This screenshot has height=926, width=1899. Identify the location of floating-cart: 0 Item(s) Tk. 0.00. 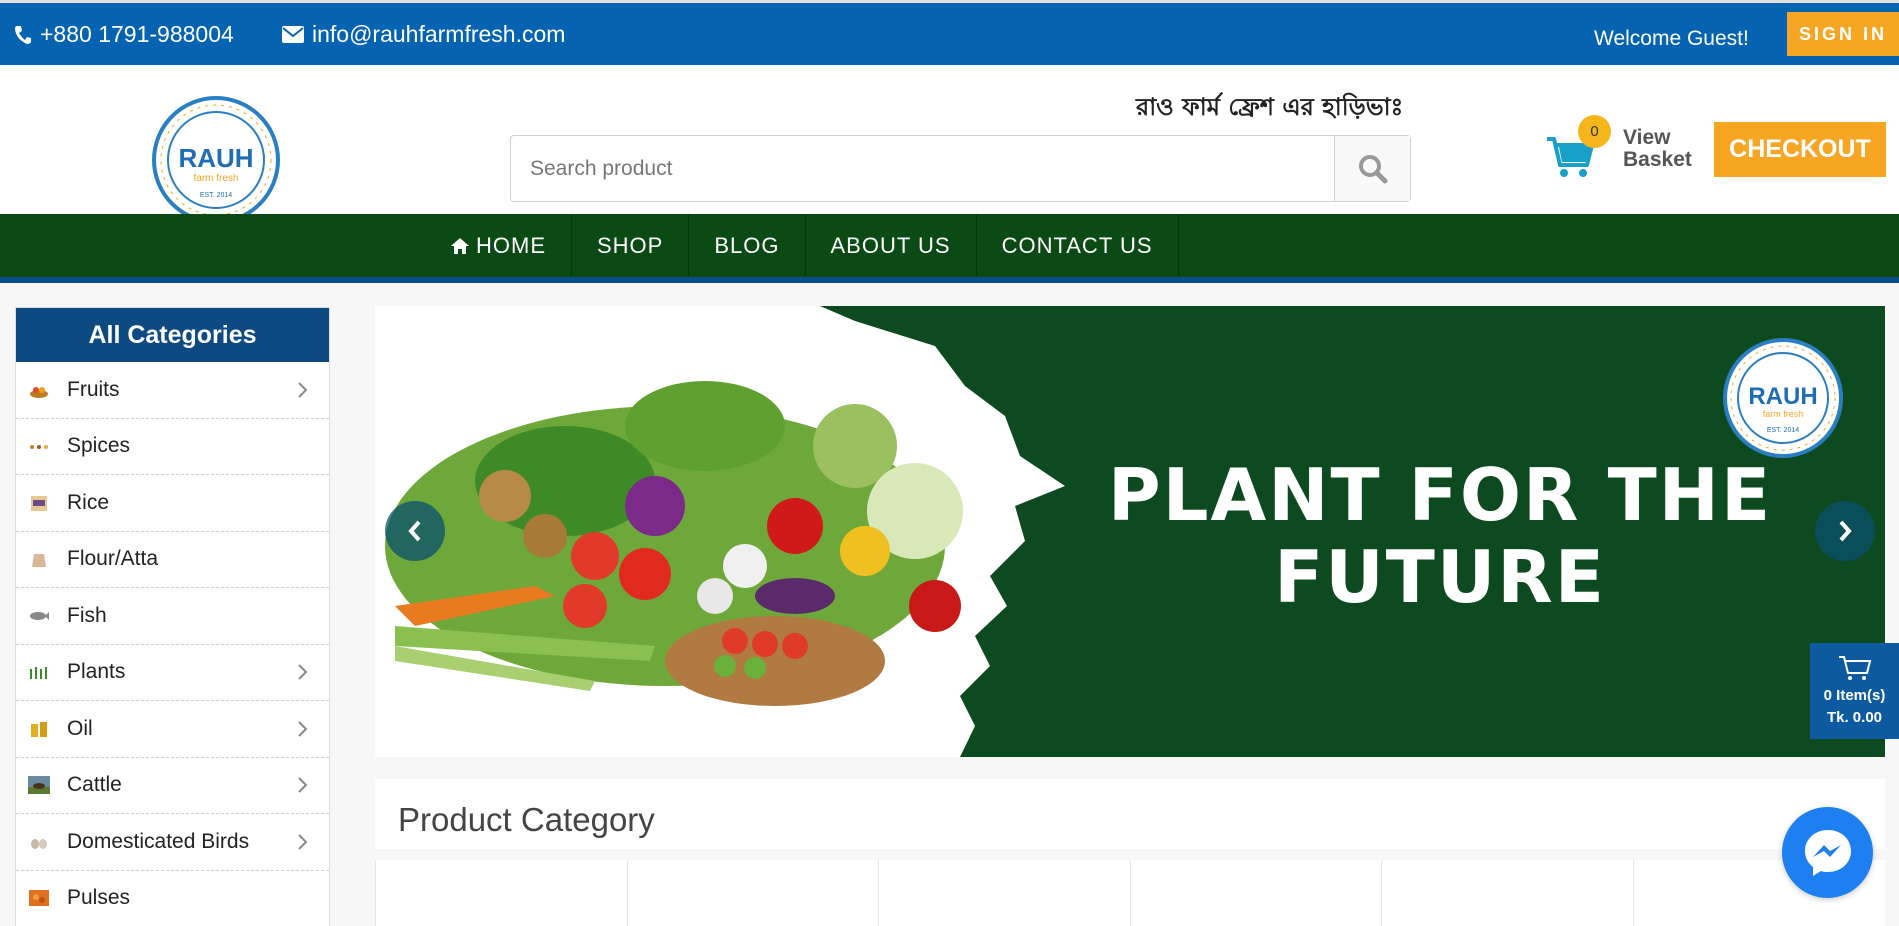
(1854, 691).